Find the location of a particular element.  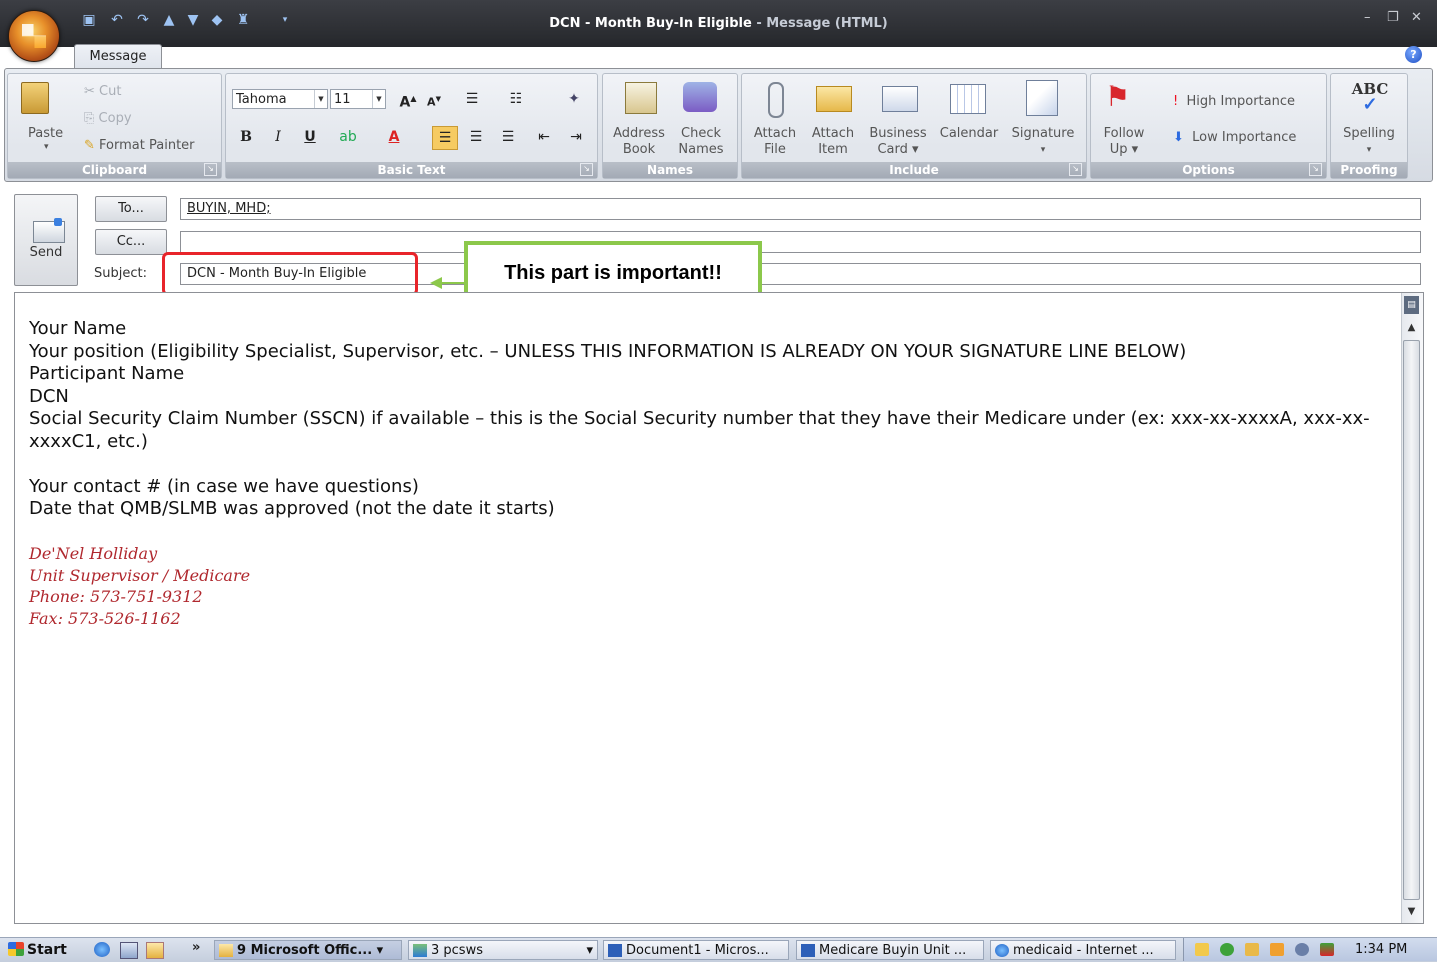

grow-font-icon: A▲ is located at coordinates (408, 99).